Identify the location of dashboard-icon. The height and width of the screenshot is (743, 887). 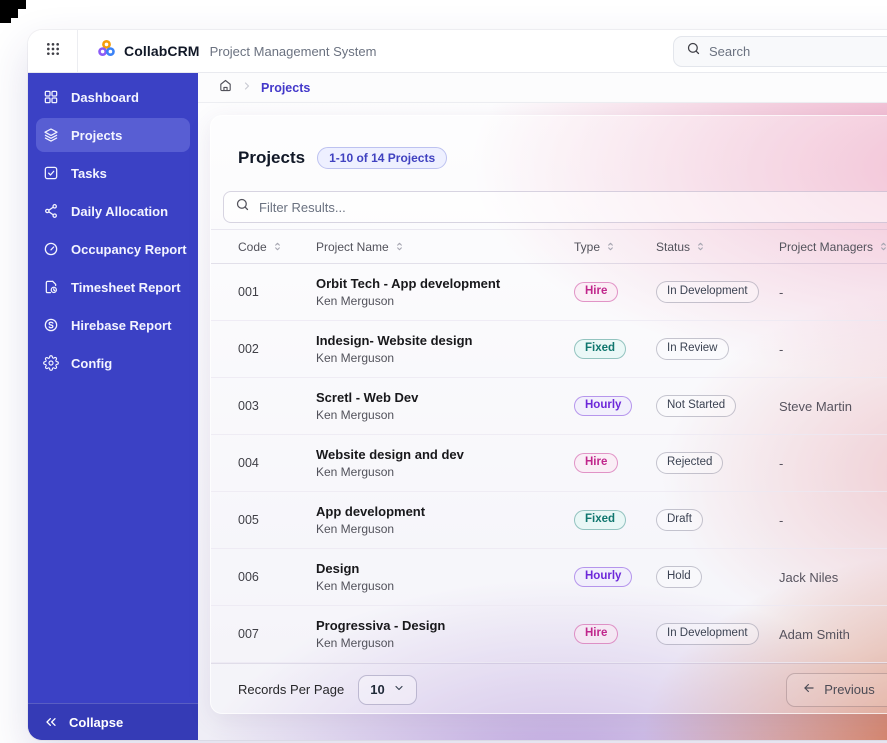
(51, 97).